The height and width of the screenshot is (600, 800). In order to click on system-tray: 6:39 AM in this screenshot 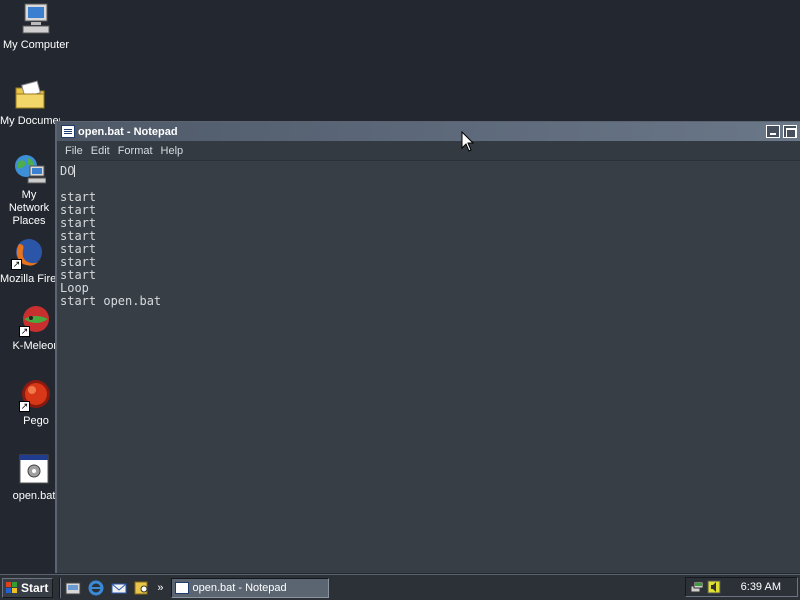, I will do `click(741, 587)`.